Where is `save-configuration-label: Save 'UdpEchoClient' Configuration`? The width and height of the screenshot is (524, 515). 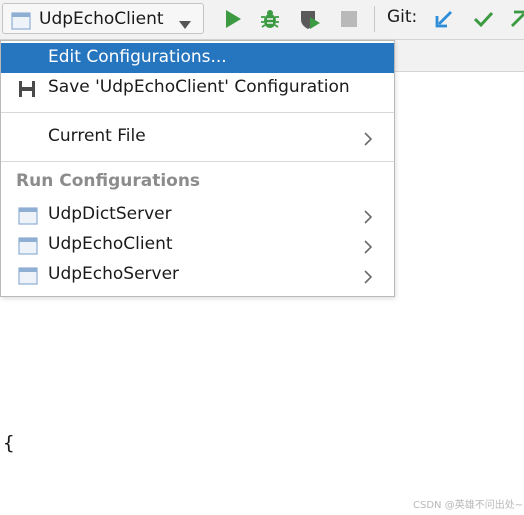
save-configuration-label: Save 'UdpEchoClient' Configuration is located at coordinates (199, 87).